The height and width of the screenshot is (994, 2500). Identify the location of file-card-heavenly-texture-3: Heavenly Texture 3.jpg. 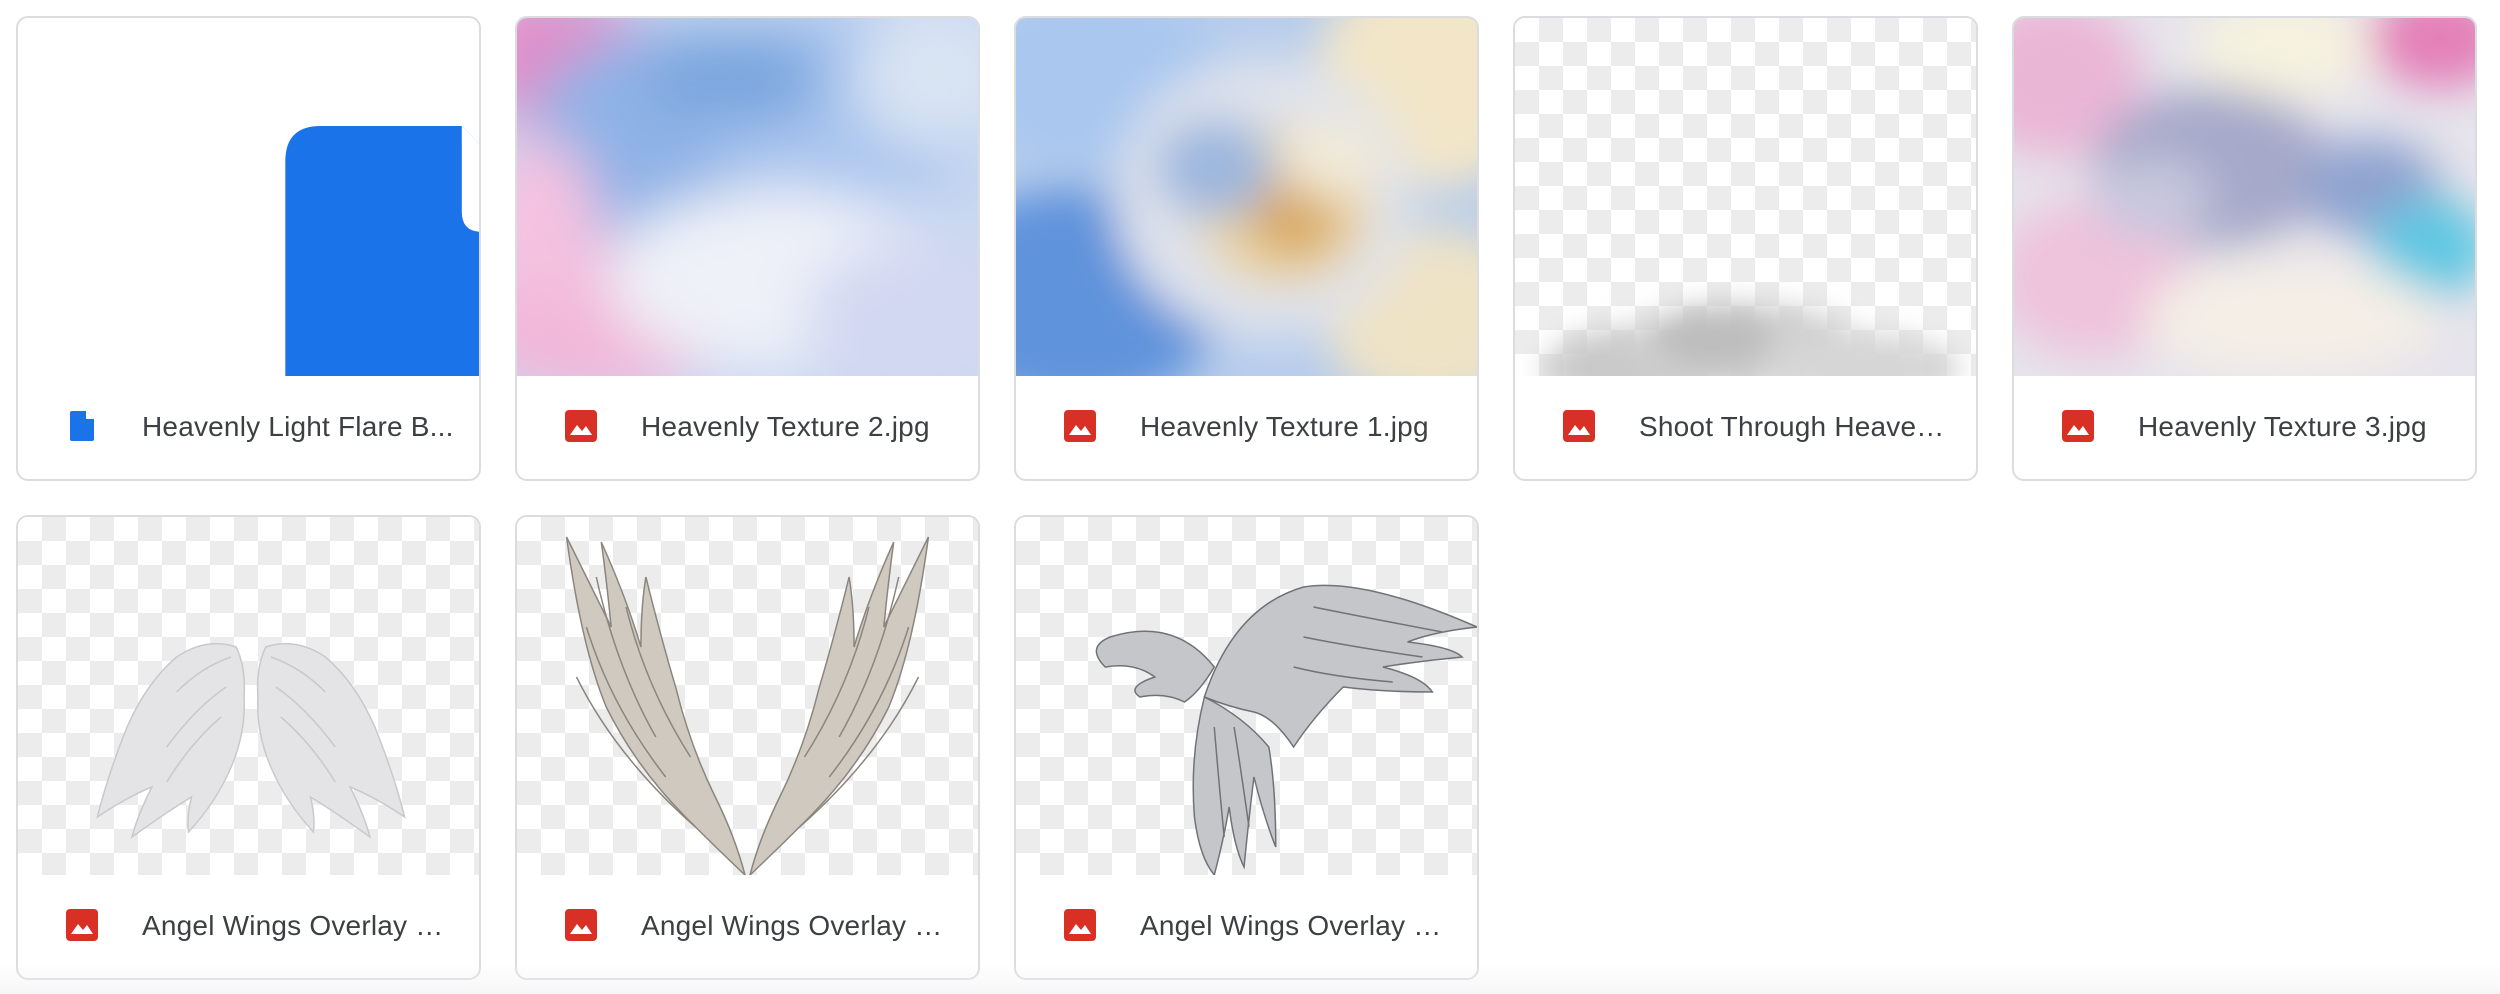
(2244, 248).